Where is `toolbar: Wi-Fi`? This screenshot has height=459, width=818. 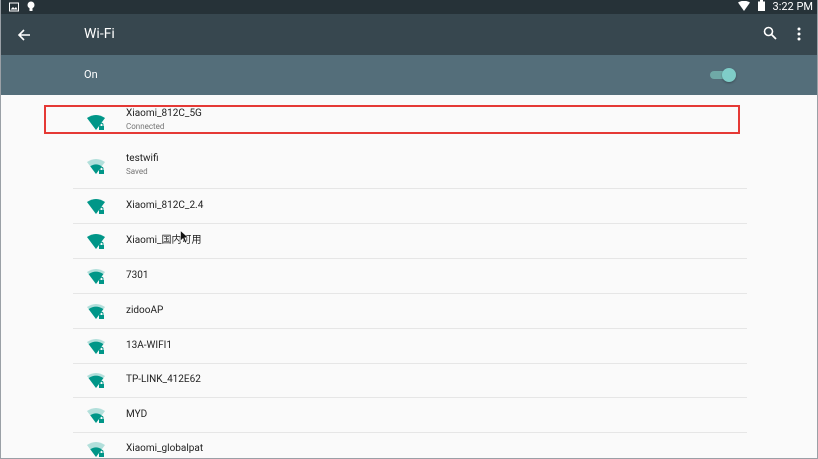 toolbar: Wi-Fi is located at coordinates (409, 34).